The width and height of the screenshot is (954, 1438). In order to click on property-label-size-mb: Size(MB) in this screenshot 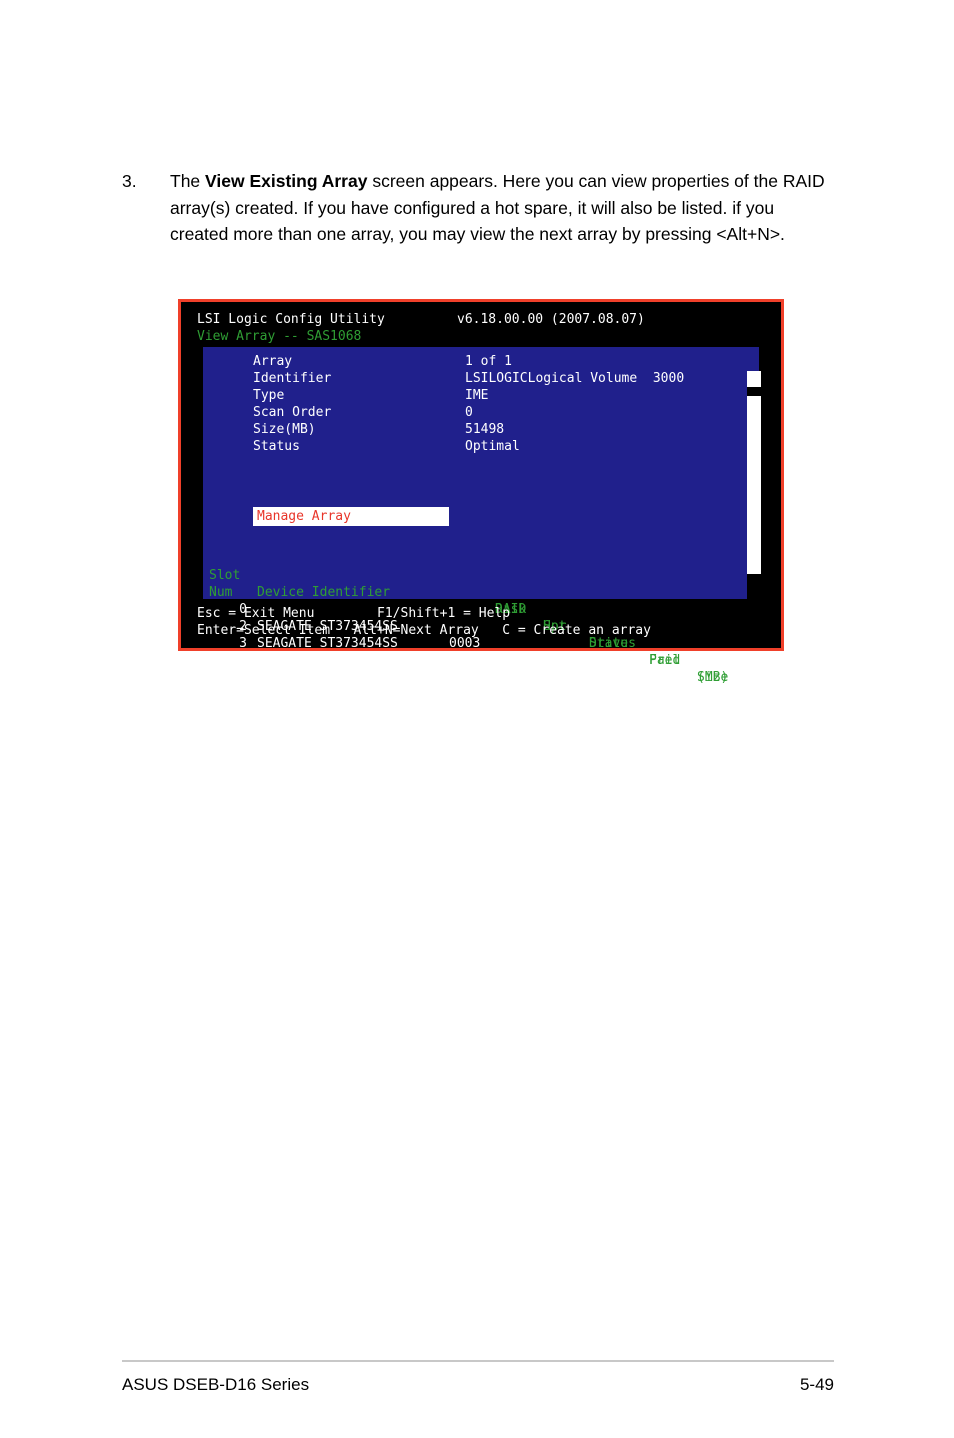, I will do `click(284, 429)`.